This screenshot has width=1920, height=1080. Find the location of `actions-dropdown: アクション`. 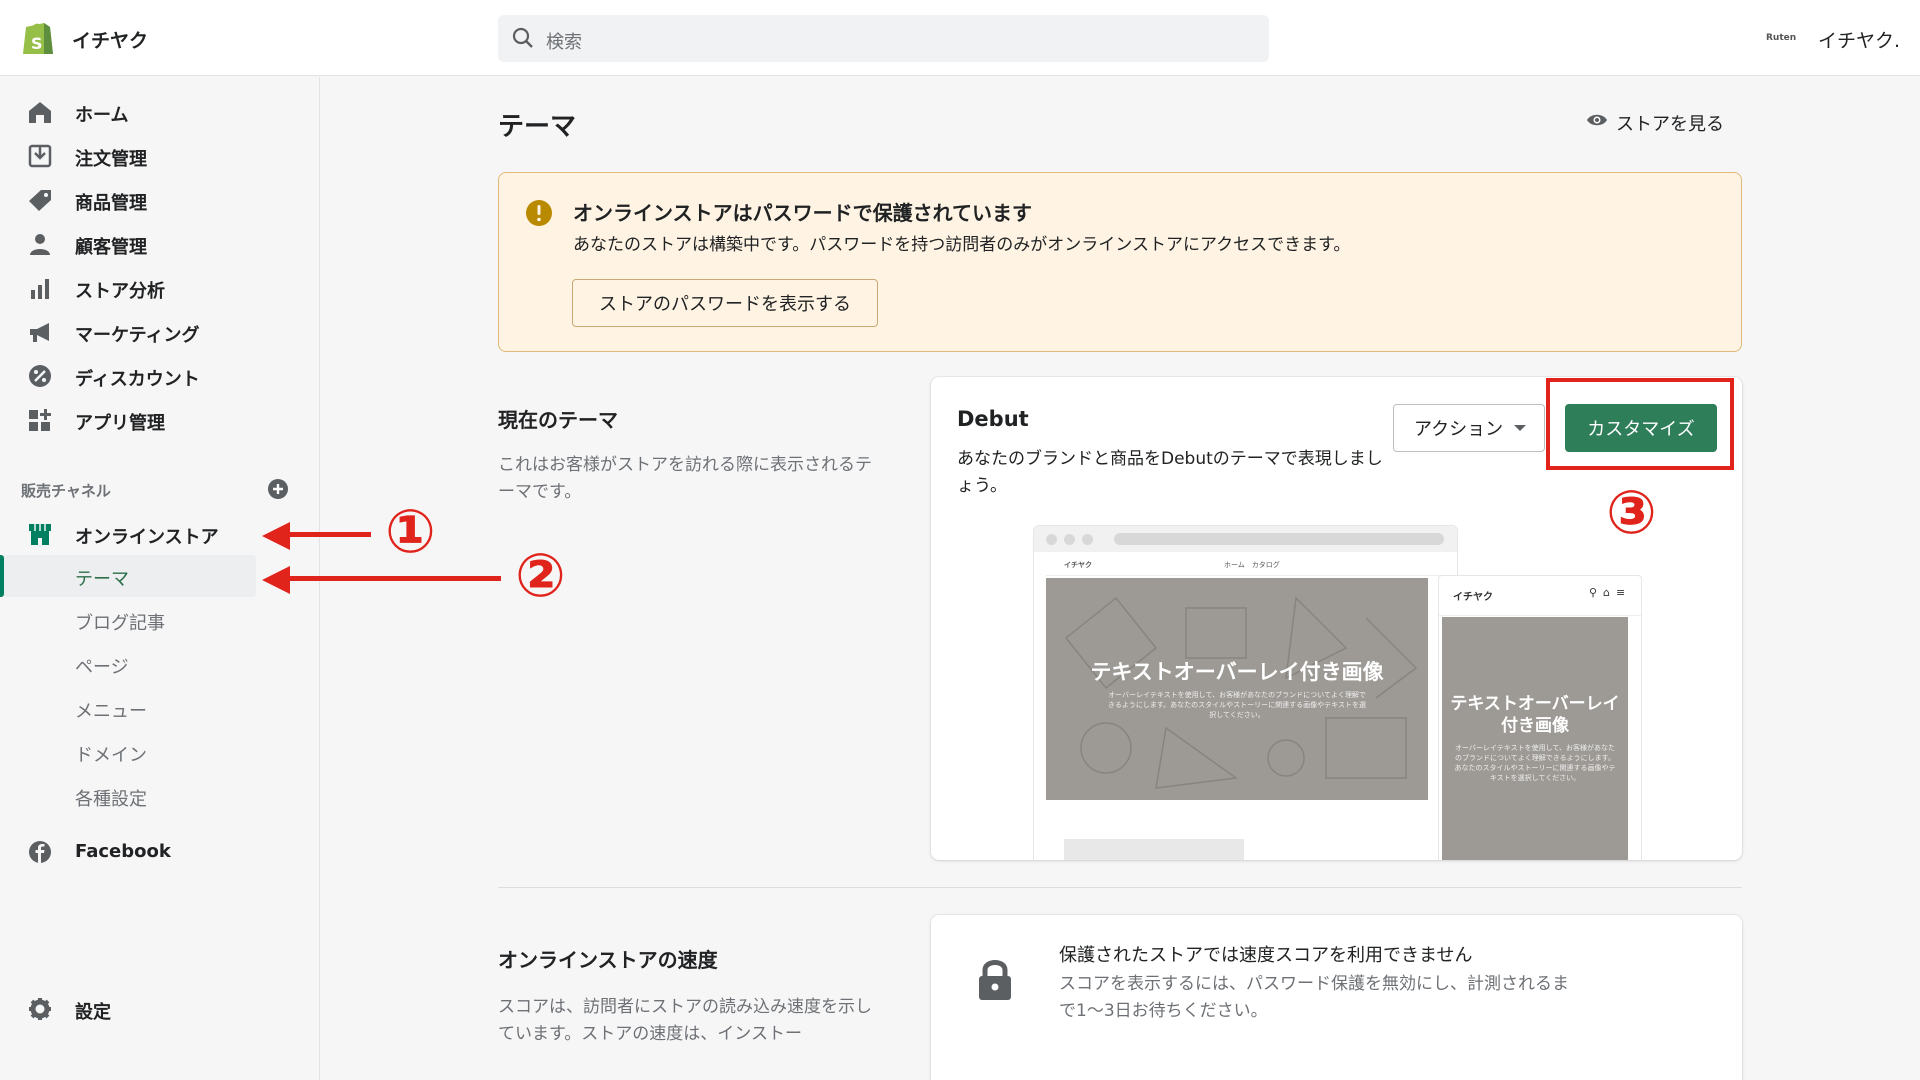

actions-dropdown: アクション is located at coordinates (1469, 428).